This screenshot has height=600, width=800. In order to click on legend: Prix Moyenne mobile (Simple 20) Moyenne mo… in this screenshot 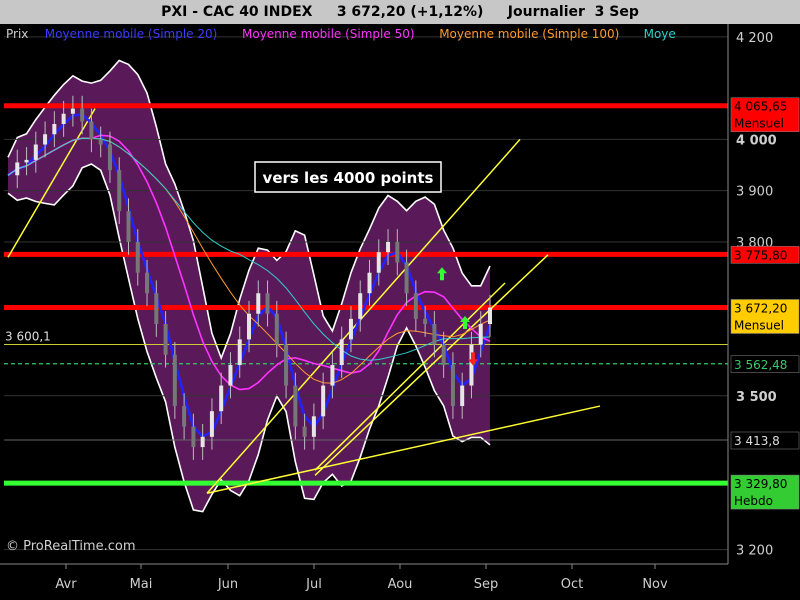, I will do `click(341, 34)`.